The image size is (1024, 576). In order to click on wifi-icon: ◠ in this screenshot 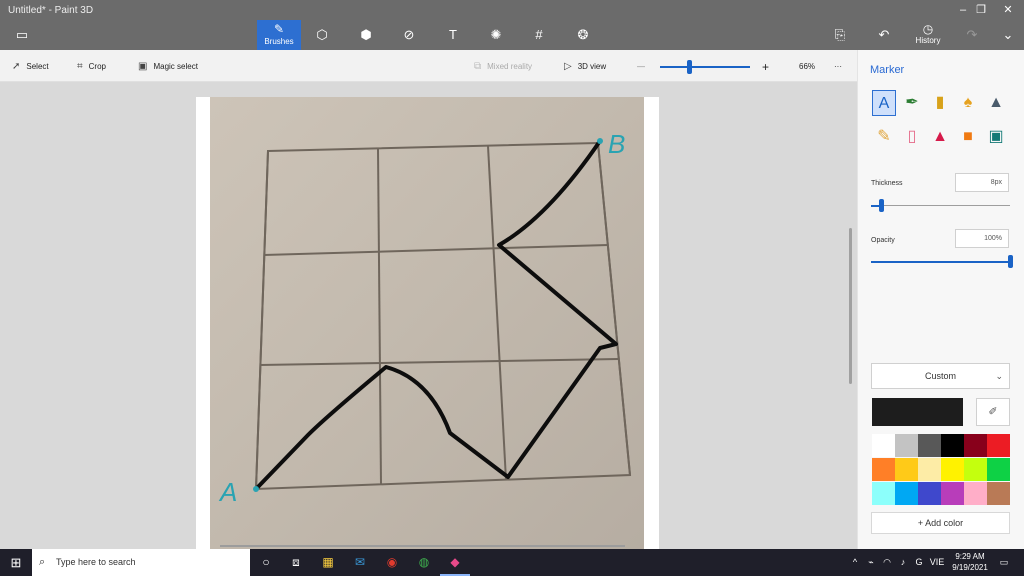, I will do `click(887, 562)`.